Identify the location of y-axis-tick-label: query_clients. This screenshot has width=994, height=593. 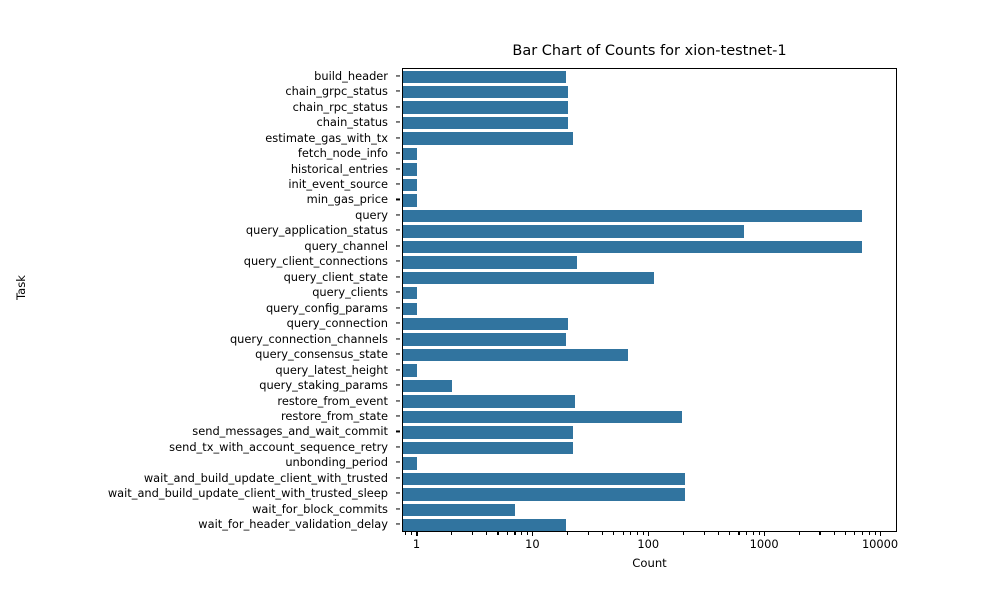
(350, 292).